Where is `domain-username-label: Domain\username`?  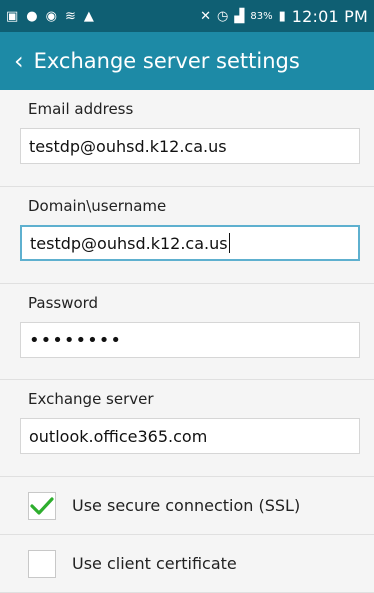 domain-username-label: Domain\username is located at coordinates (97, 206).